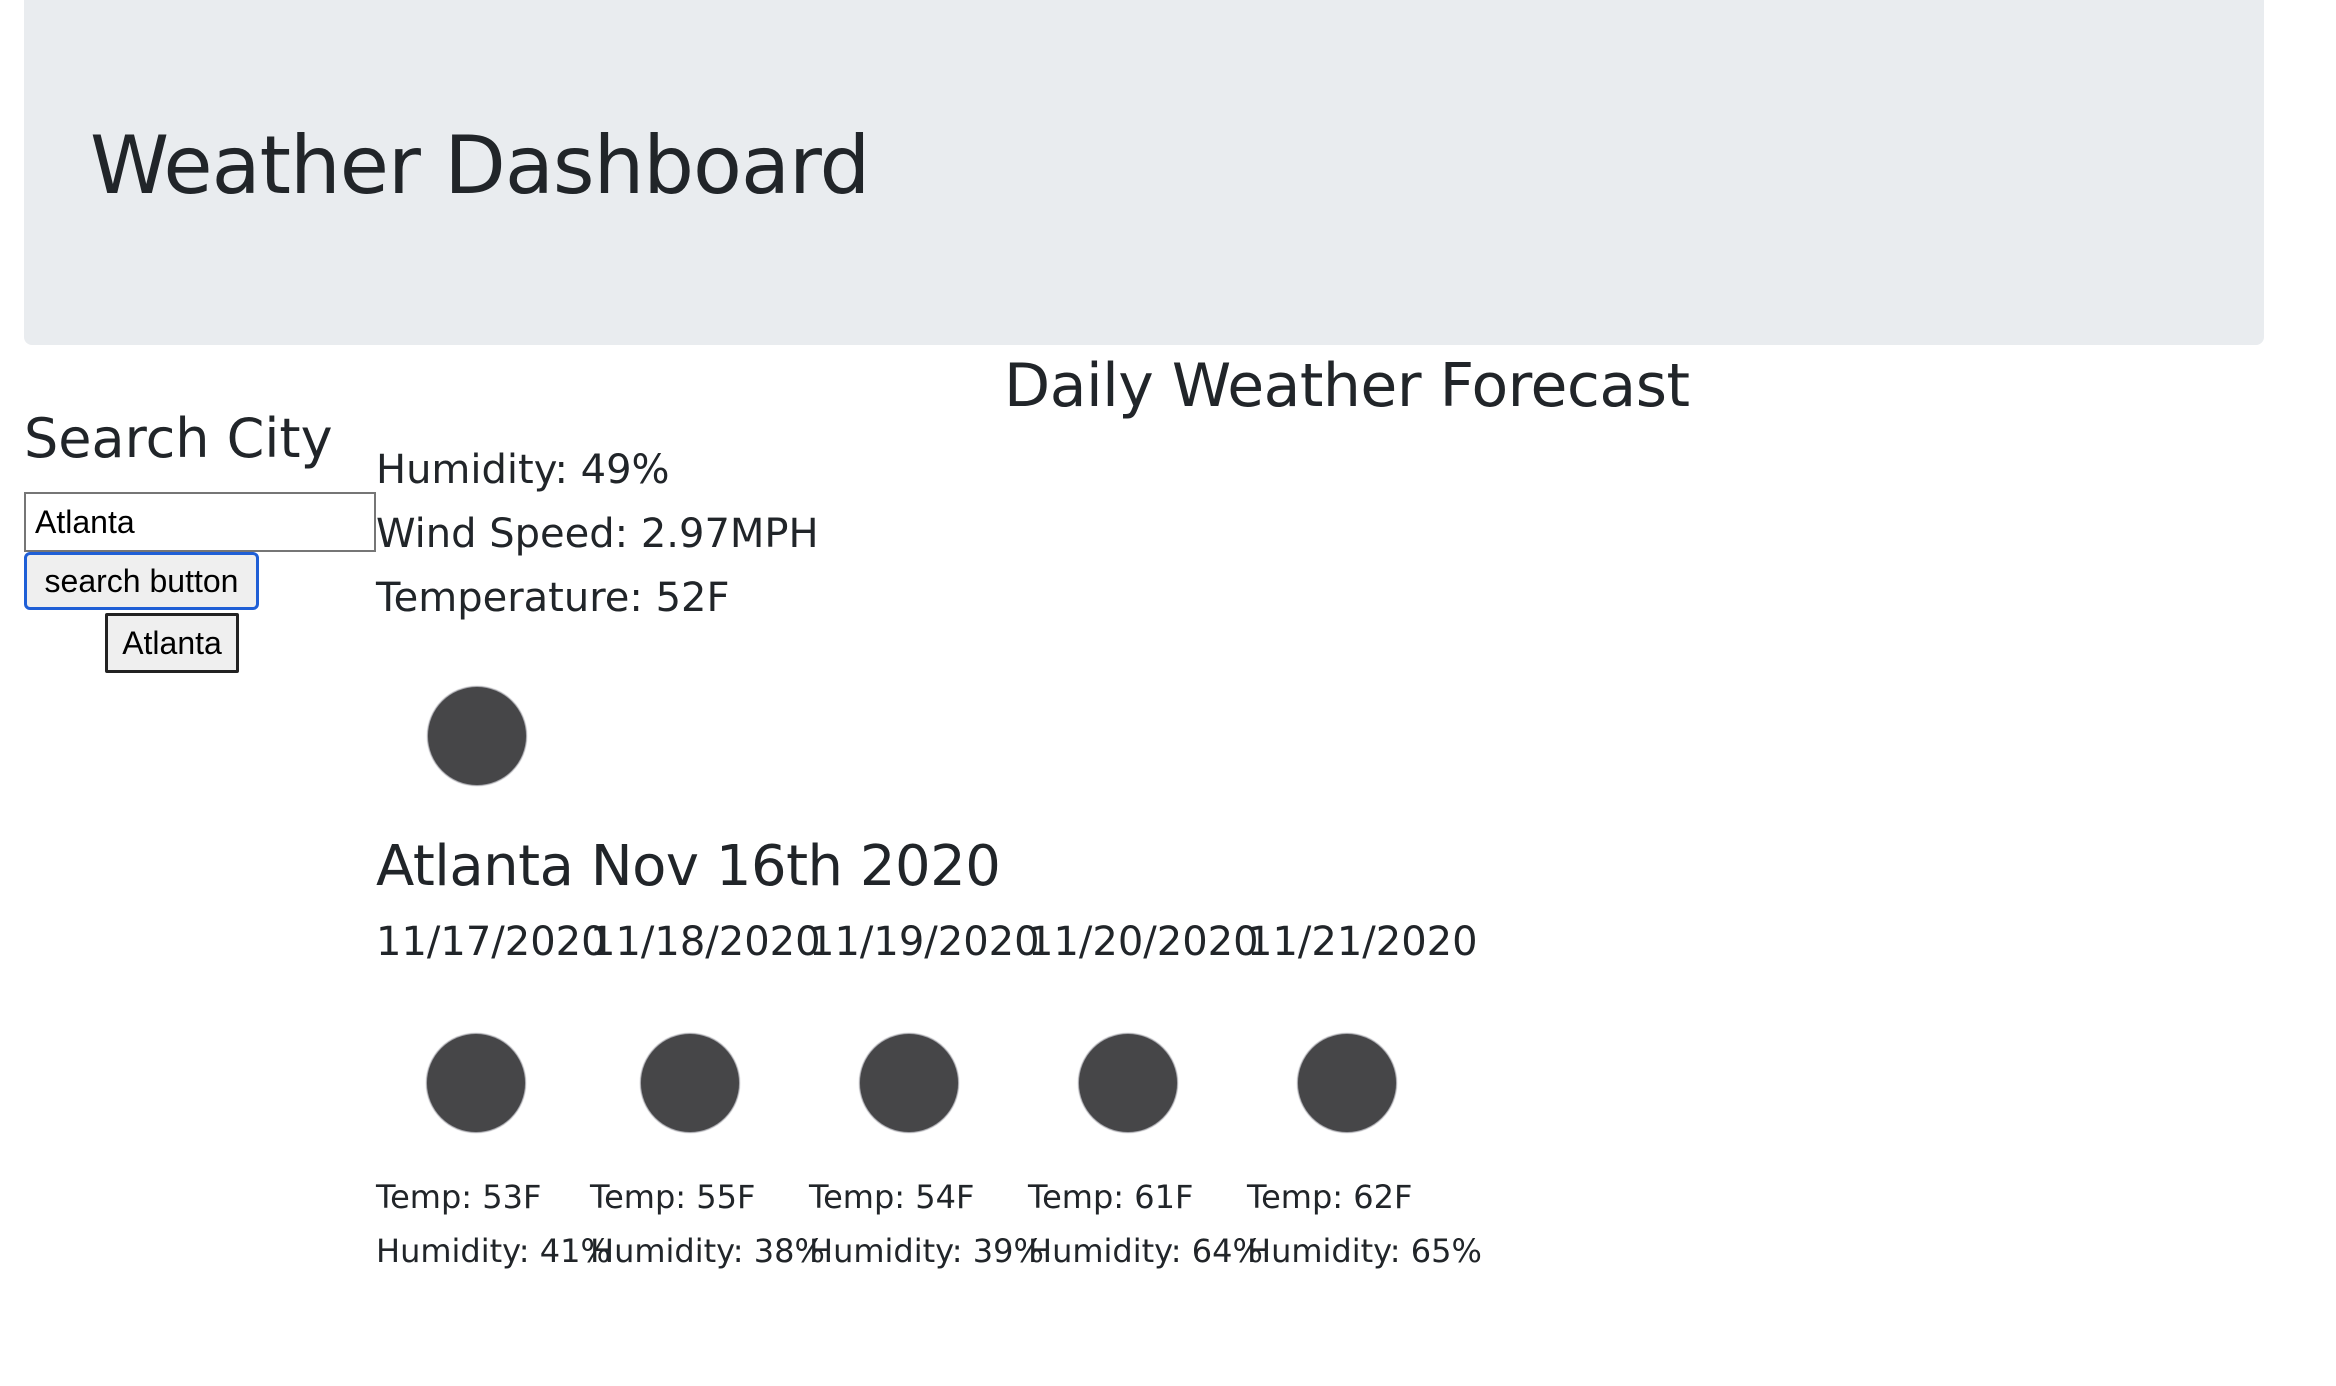  What do you see at coordinates (688, 866) in the screenshot?
I see `city-date-heading: Atlanta Nov 16th 2020` at bounding box center [688, 866].